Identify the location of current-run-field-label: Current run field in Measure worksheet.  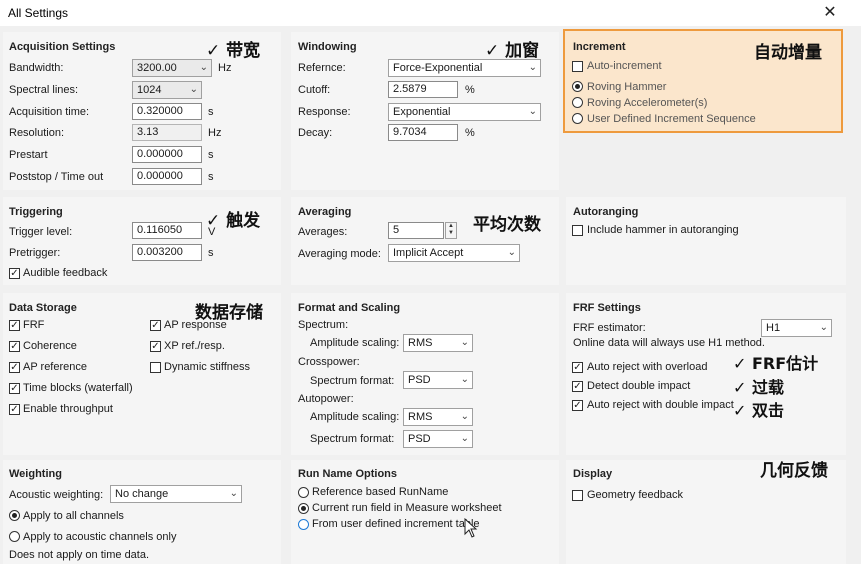
(407, 508).